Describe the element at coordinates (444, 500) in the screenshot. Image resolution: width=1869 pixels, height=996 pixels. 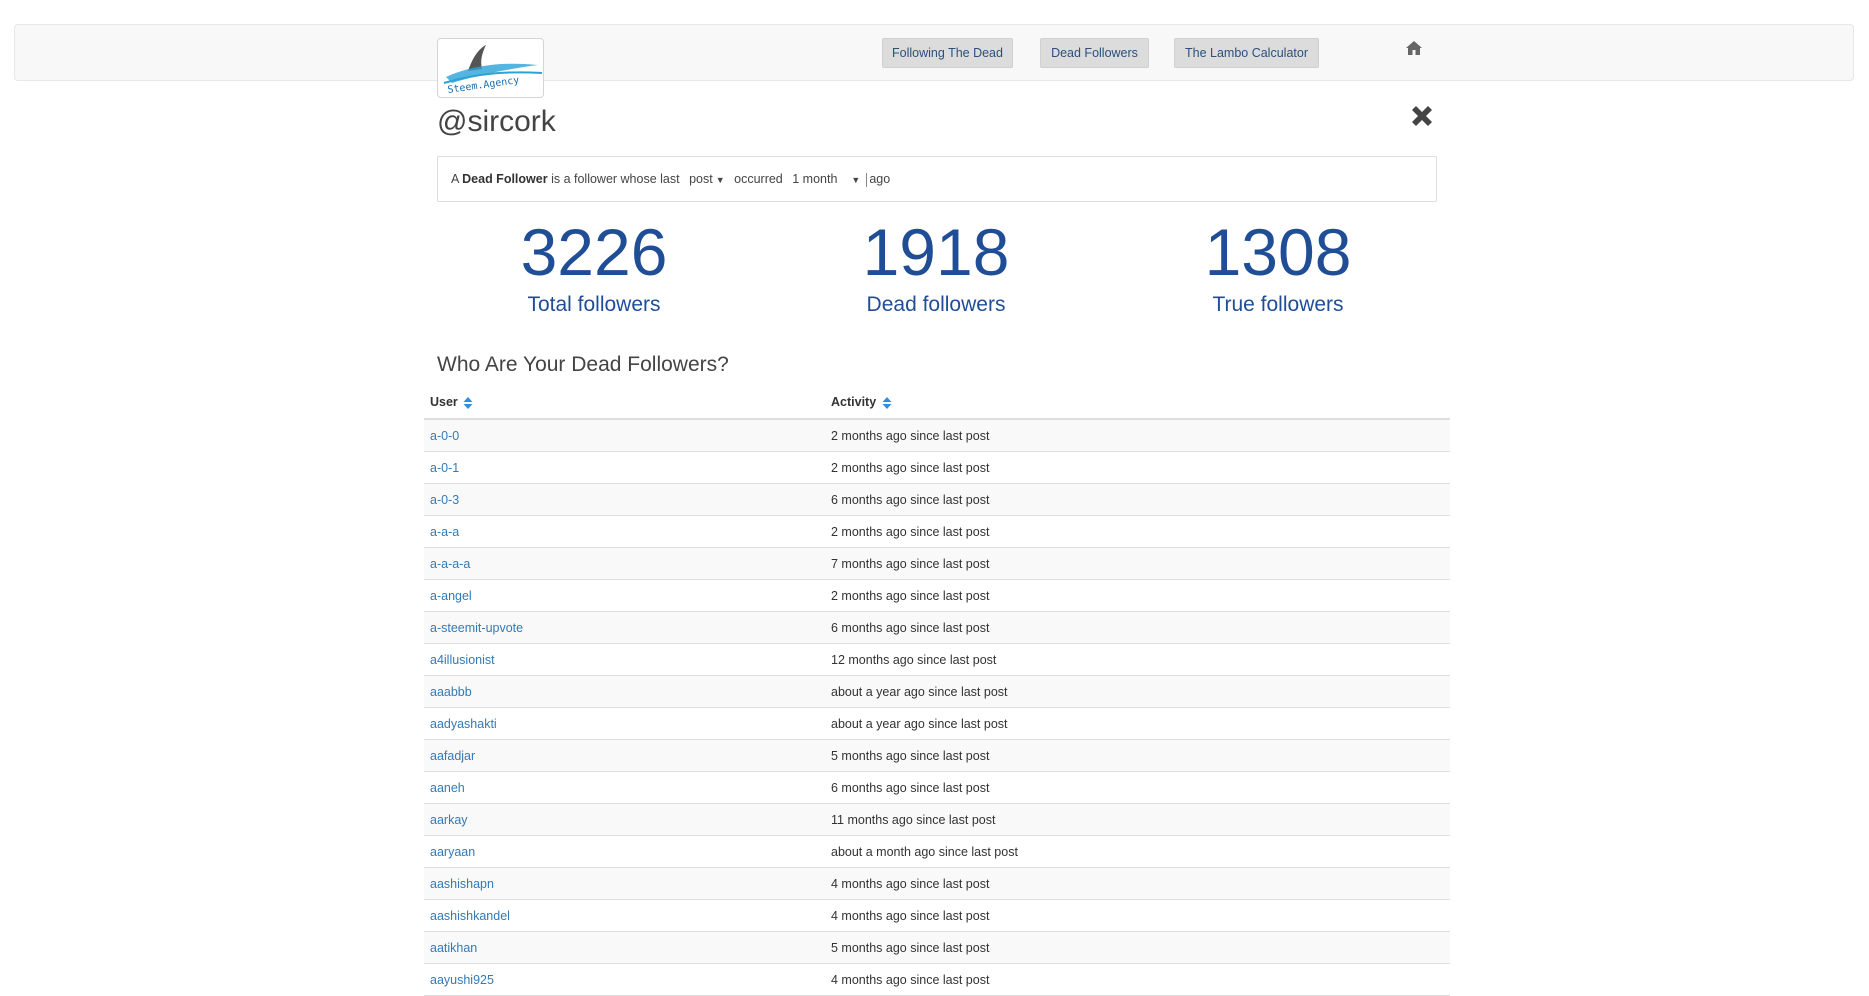
I see `user-link: a-0-3` at that location.